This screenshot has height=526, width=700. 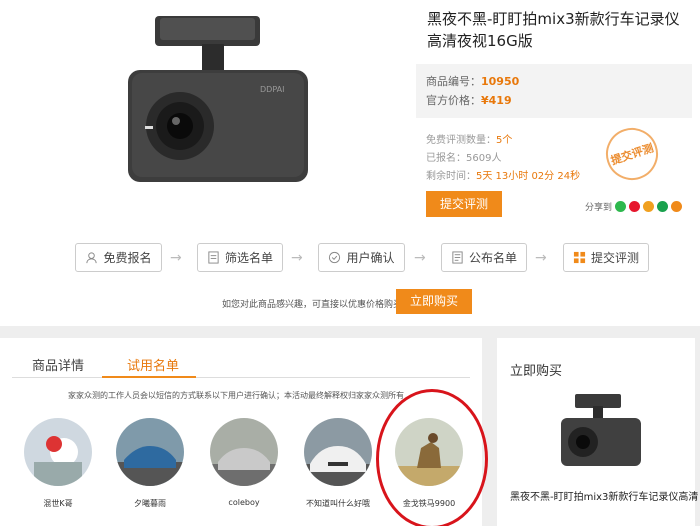 I want to click on list-item: 夕曦暮雨, so click(x=150, y=463).